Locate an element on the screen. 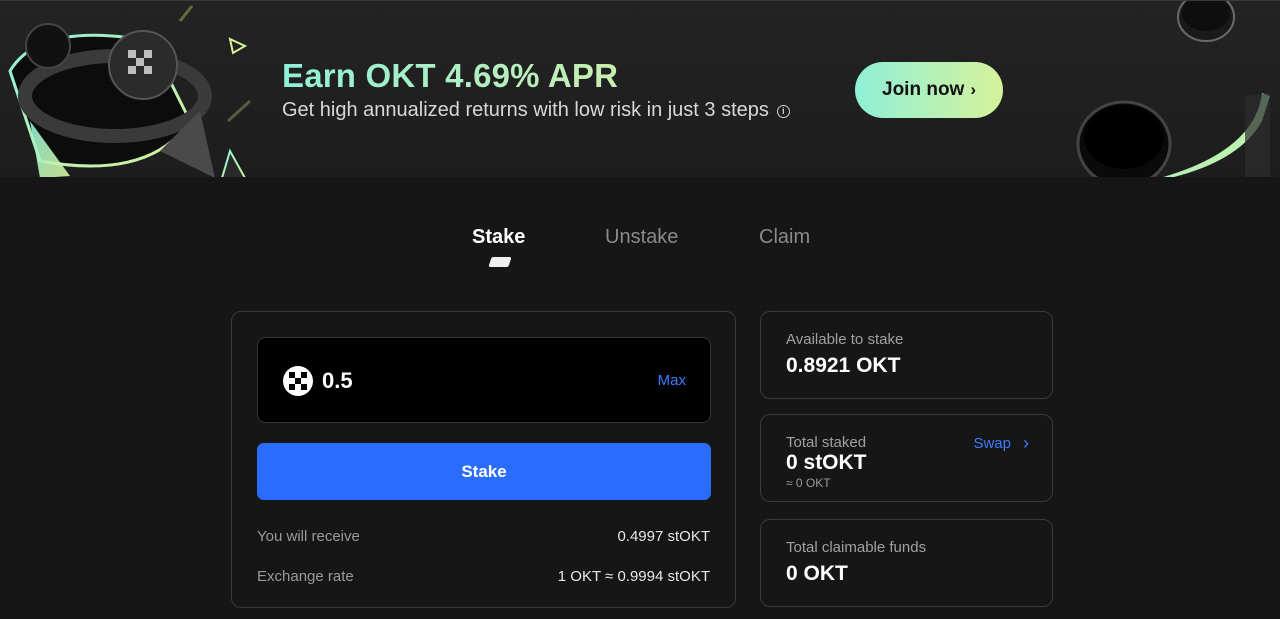 The height and width of the screenshot is (619, 1280). tab-unstake: Unstake is located at coordinates (641, 237).